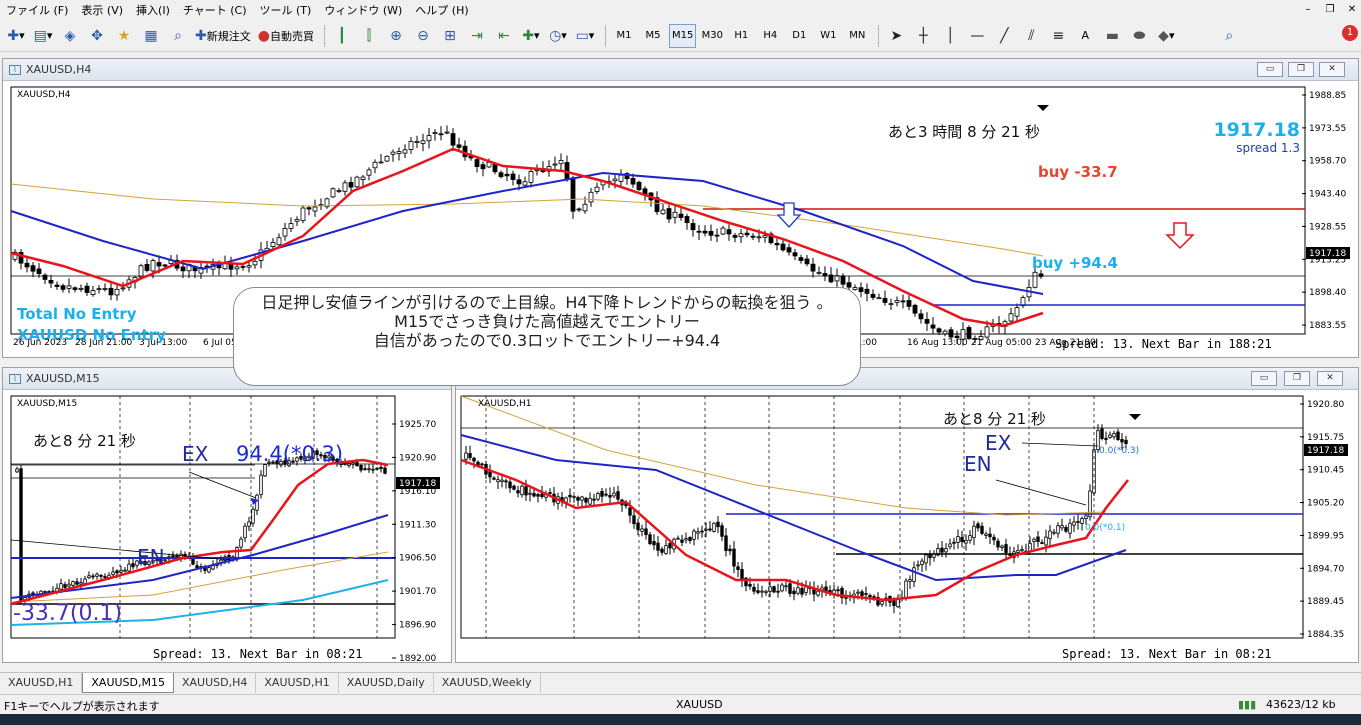  Describe the element at coordinates (950, 36) in the screenshot. I see `vertical-line-icon: │` at that location.